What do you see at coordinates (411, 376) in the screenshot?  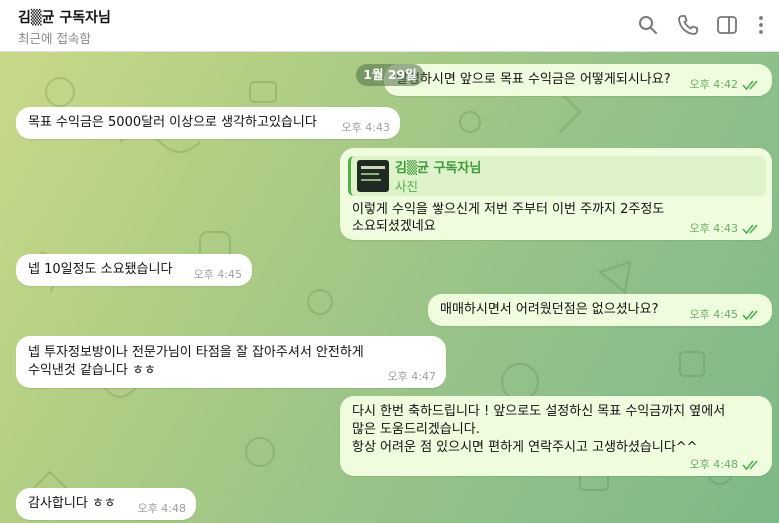 I see `message-time: 오후 4:47` at bounding box center [411, 376].